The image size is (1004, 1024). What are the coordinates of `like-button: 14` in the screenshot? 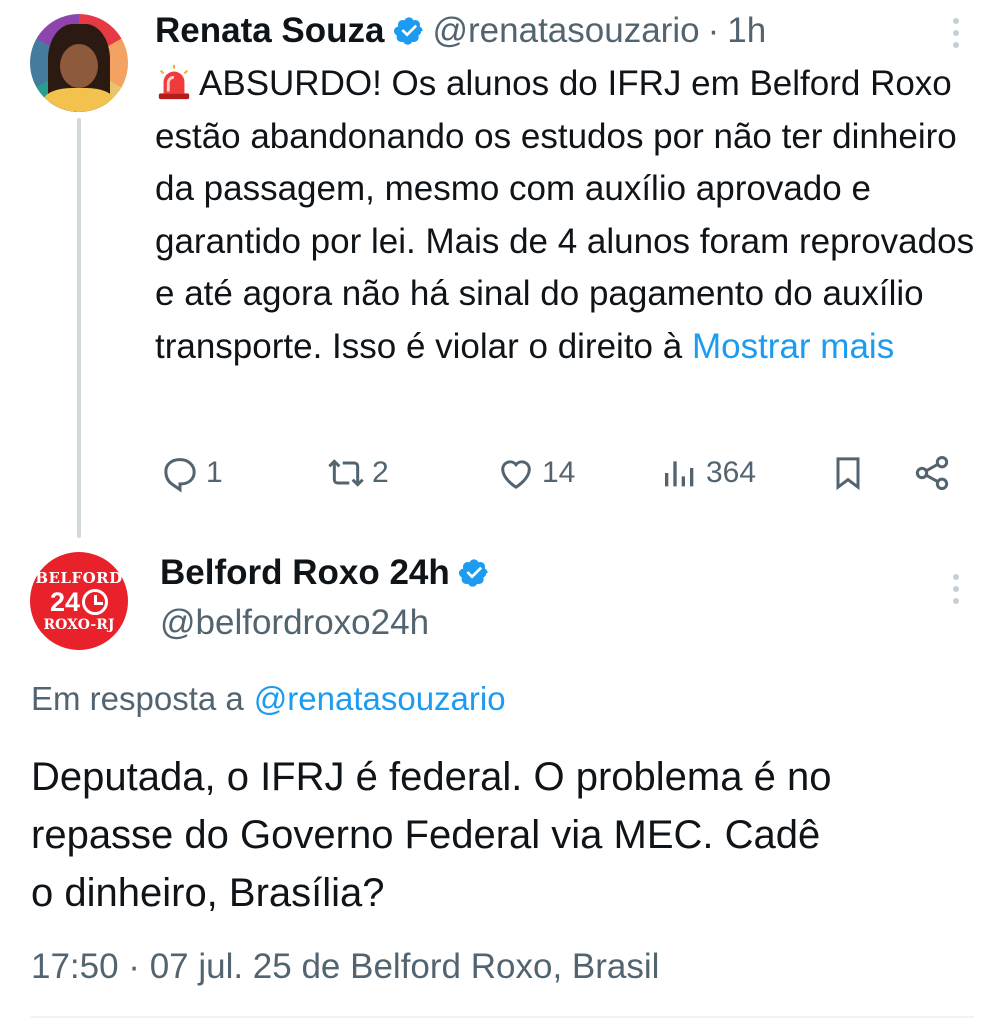 It's located at (535, 473).